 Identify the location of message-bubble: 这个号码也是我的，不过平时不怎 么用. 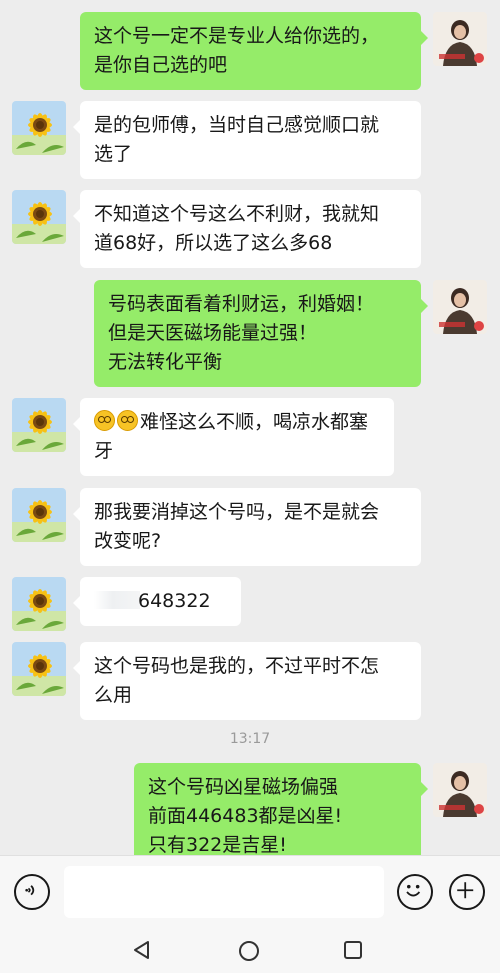
(247, 681).